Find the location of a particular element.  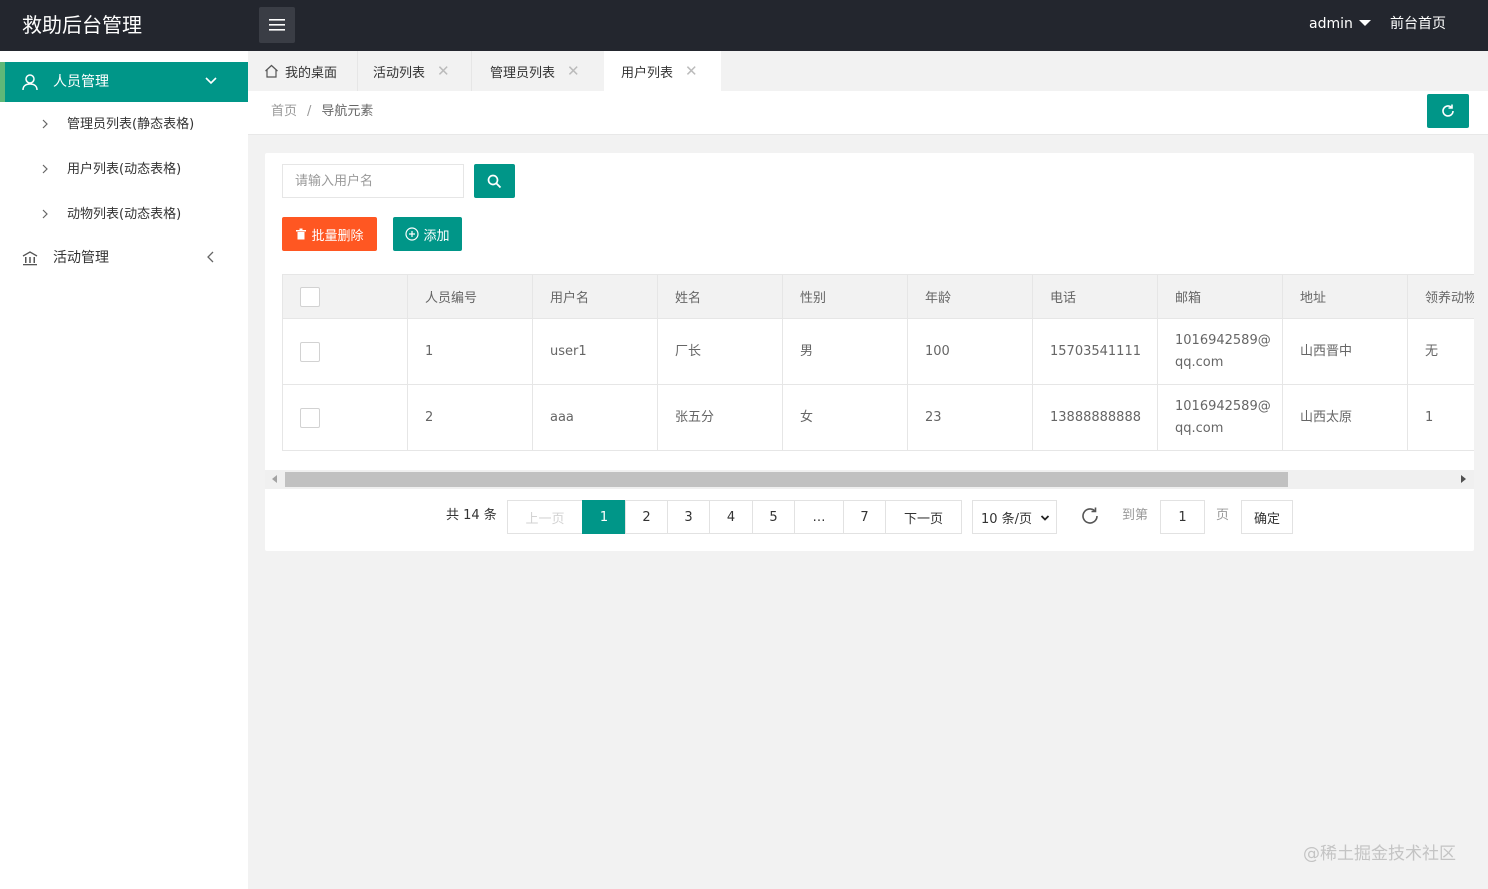

chevron-right-icon is located at coordinates (45, 214).